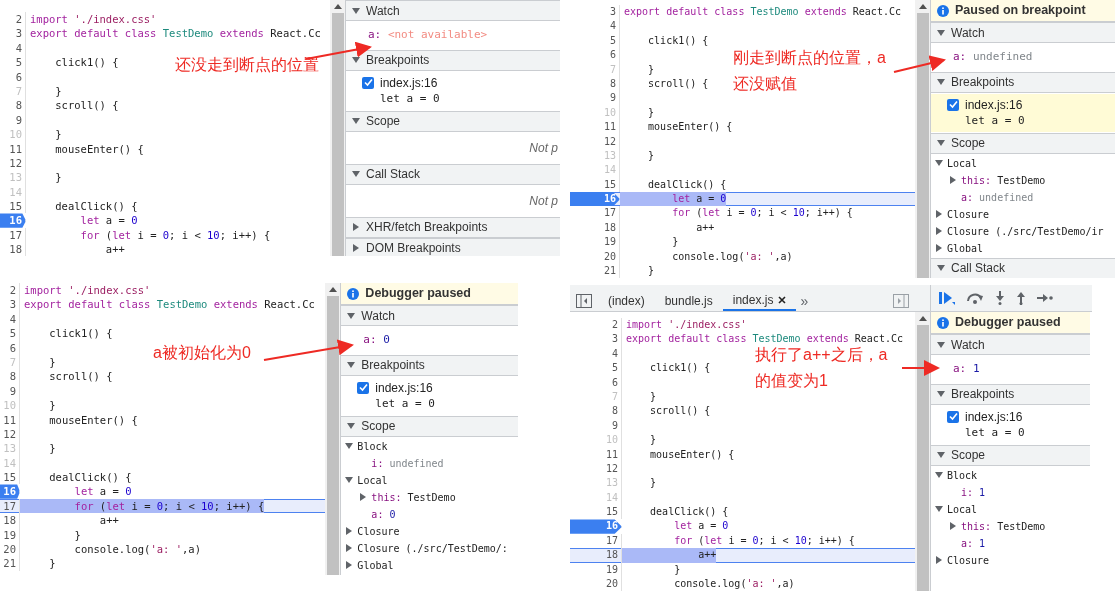  Describe the element at coordinates (1023, 163) in the screenshot. I see `scope-group: Local` at that location.